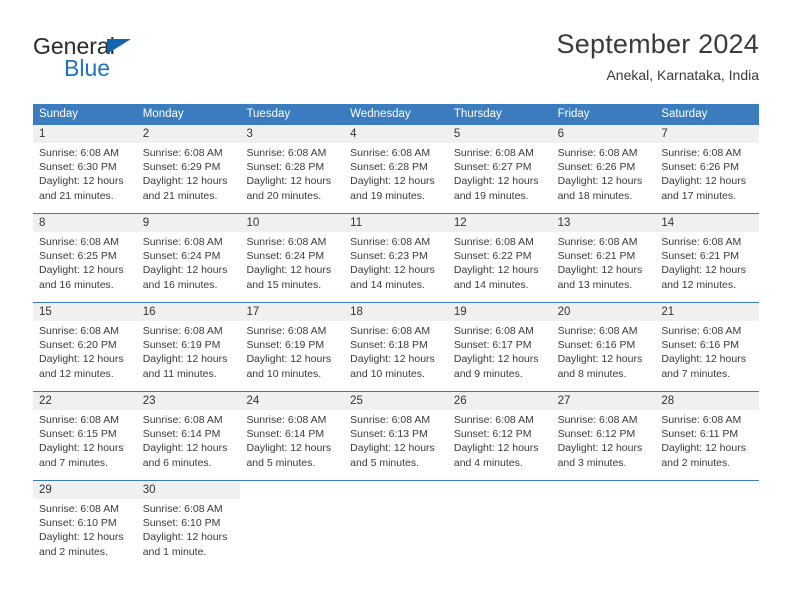  I want to click on sunset-text: Sunset: 6:27 PM, so click(492, 167).